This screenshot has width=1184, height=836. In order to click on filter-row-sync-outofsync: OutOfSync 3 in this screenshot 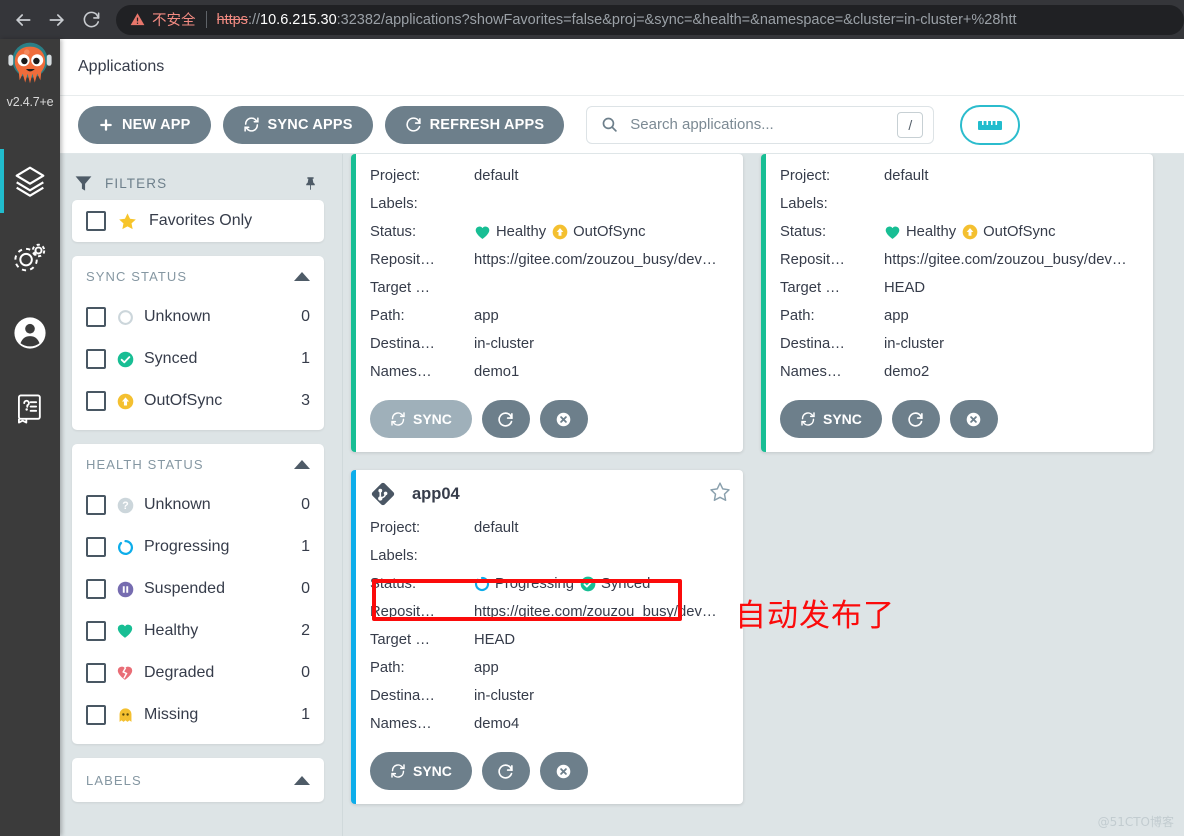, I will do `click(198, 401)`.